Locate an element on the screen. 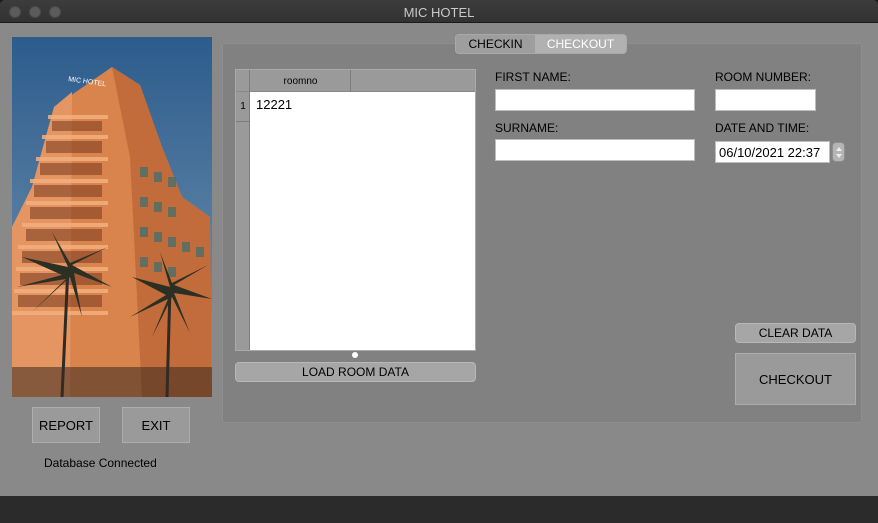 Image resolution: width=878 pixels, height=523 pixels. database-status-text: Database Connected is located at coordinates (100, 463).